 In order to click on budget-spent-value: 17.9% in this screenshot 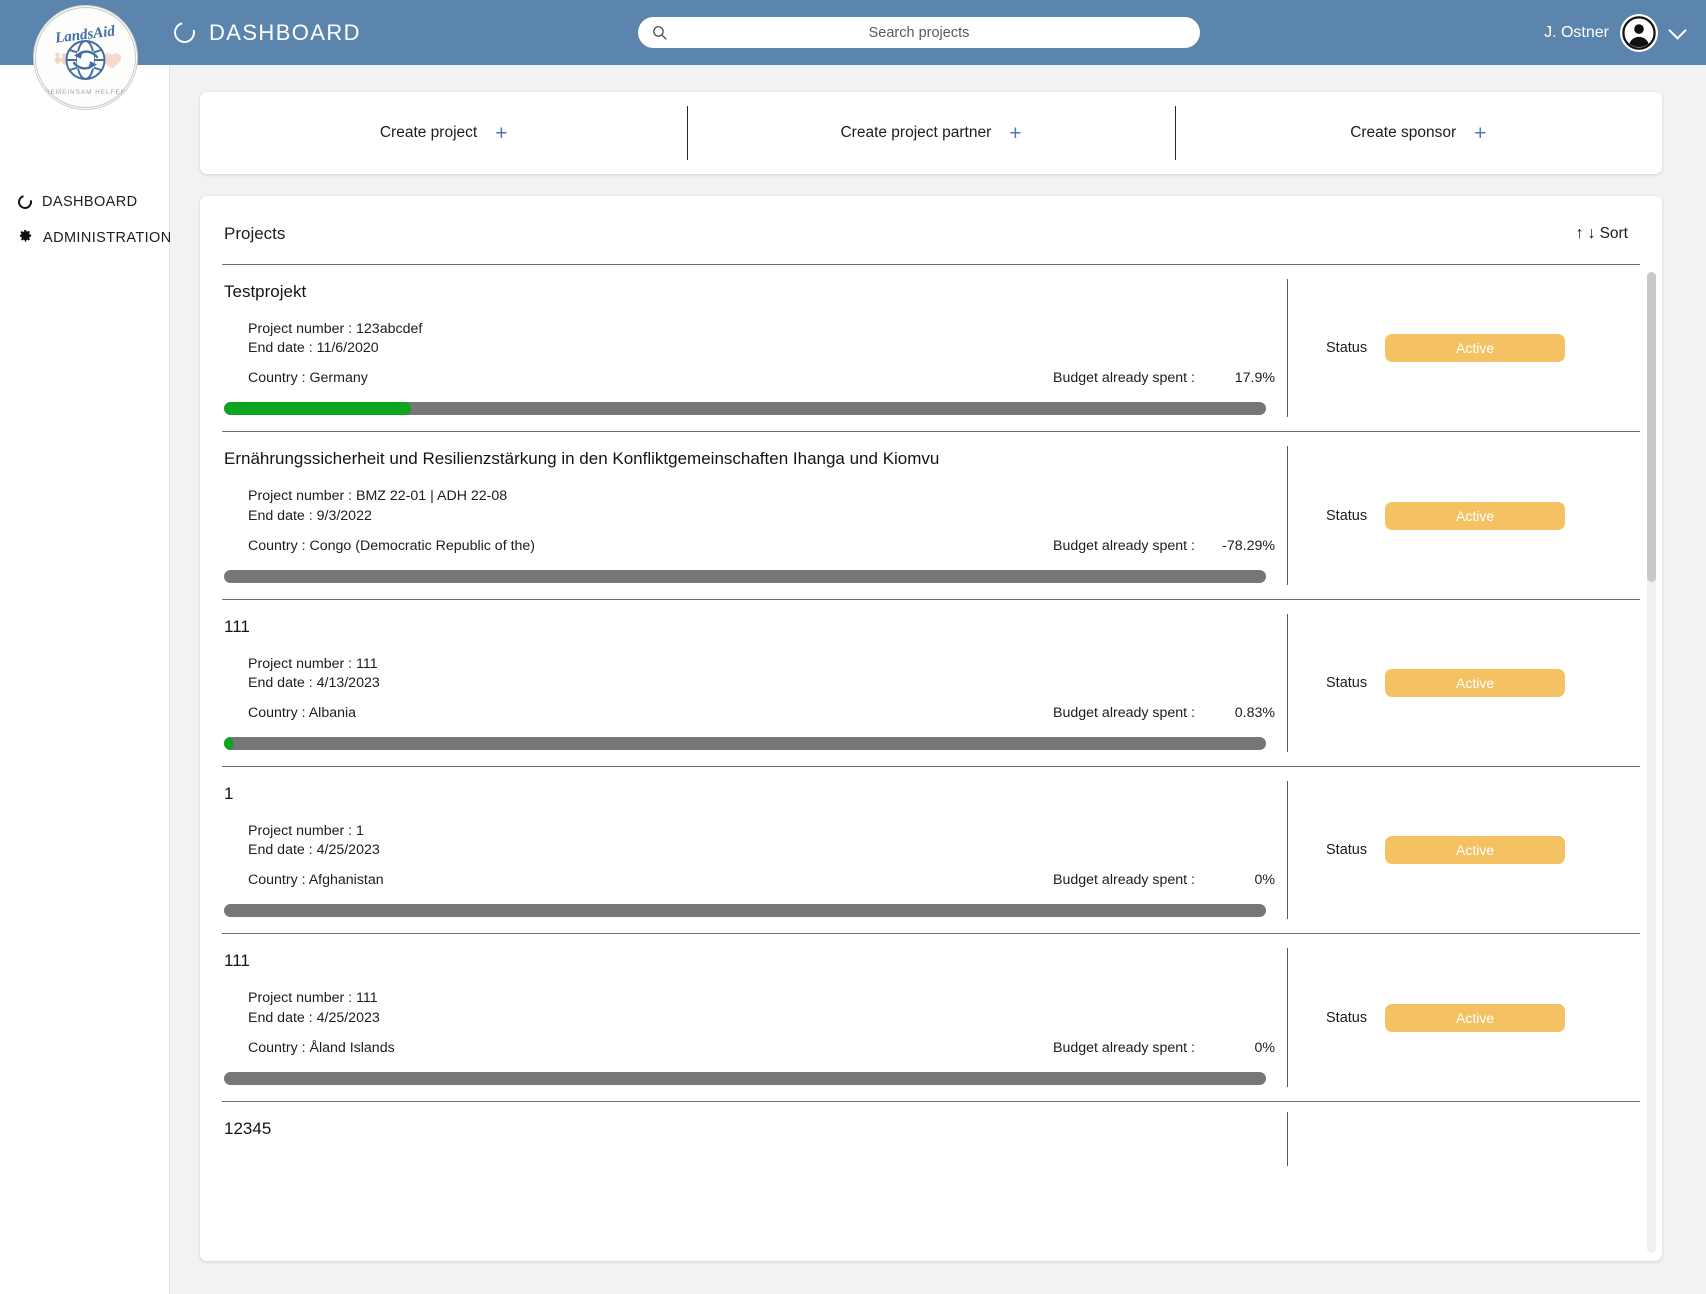, I will do `click(1254, 378)`.